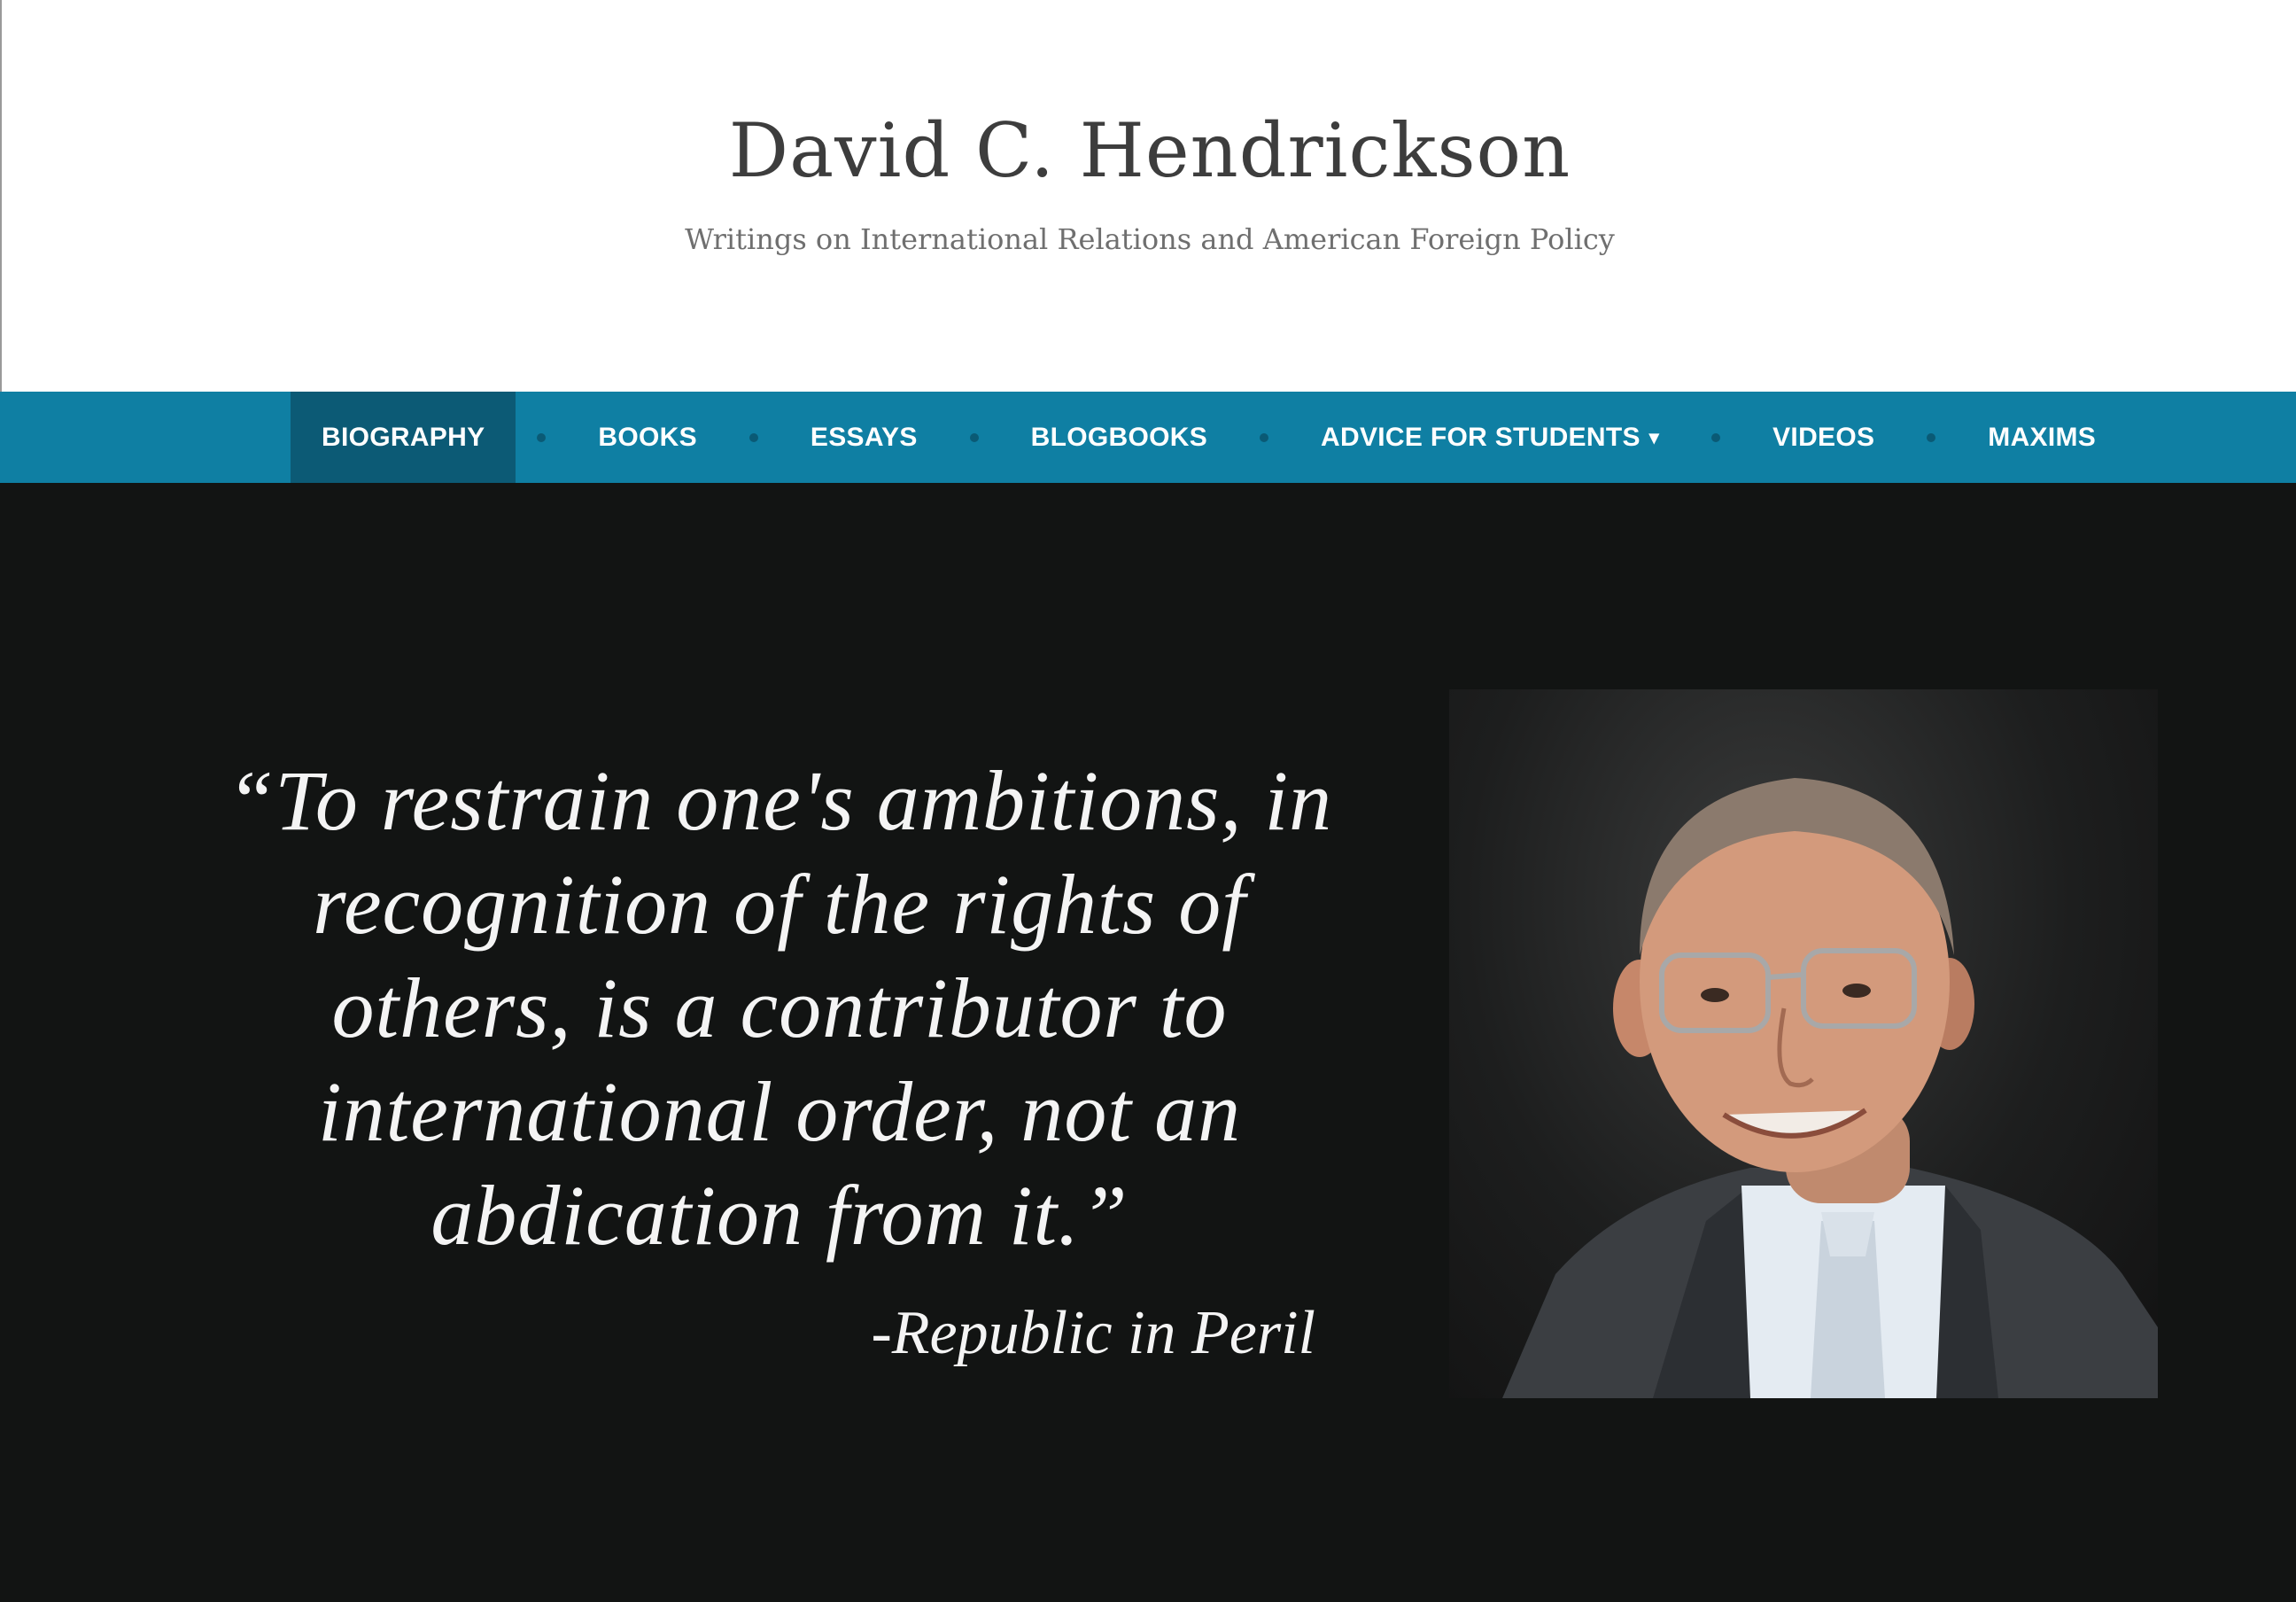  I want to click on author-portrait, so click(1804, 1044).